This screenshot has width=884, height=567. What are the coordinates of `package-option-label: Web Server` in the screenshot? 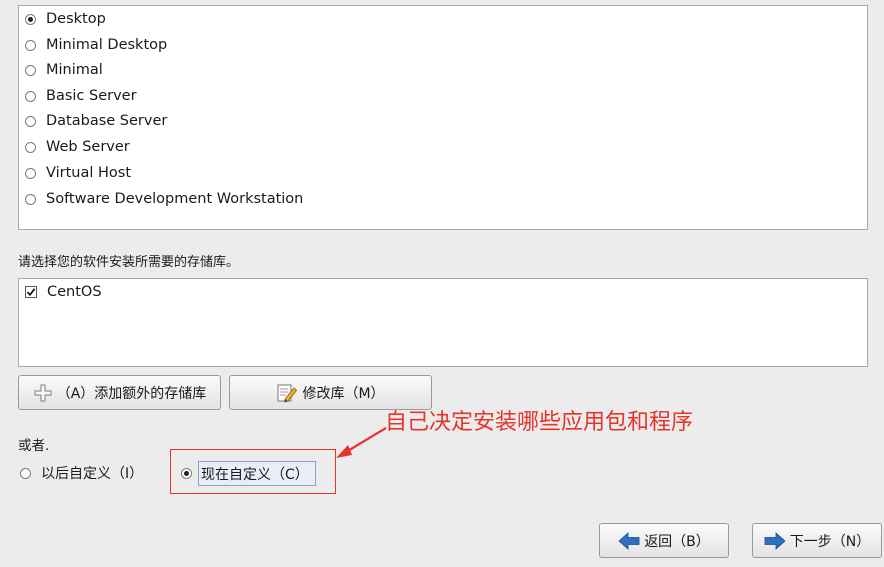 It's located at (88, 147).